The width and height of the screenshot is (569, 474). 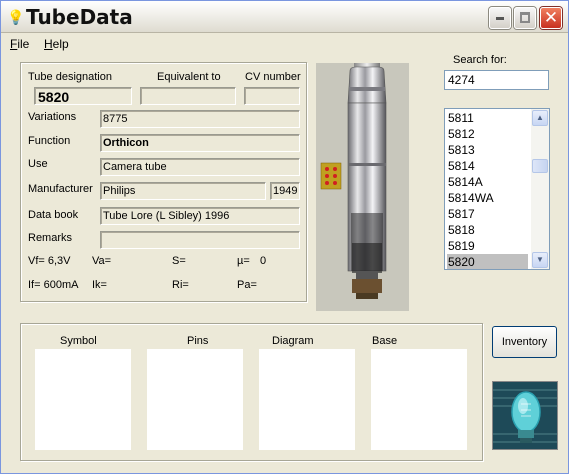 What do you see at coordinates (102, 261) in the screenshot?
I see `va-value: Va=` at bounding box center [102, 261].